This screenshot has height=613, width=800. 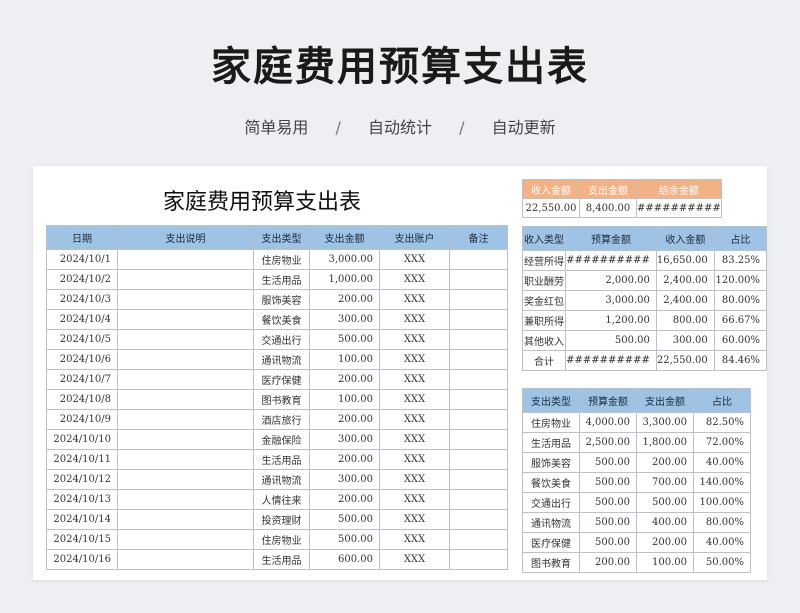 I want to click on table-cell: 2024/10/16, so click(x=82, y=559).